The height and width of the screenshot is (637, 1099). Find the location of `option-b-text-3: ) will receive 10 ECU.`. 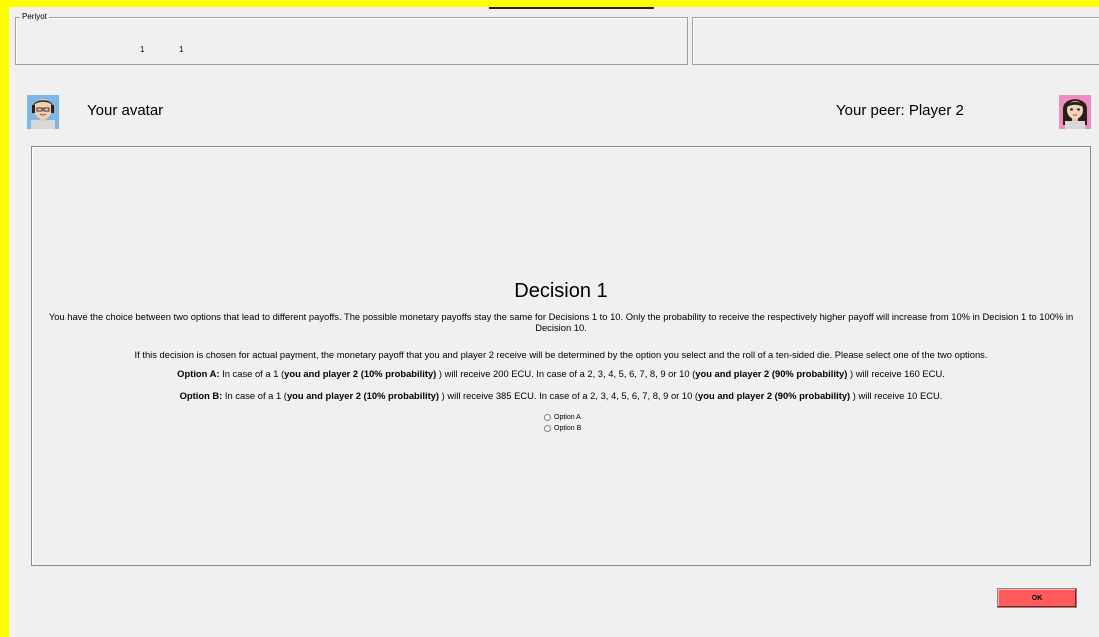

option-b-text-3: ) will receive 10 ECU. is located at coordinates (896, 395).